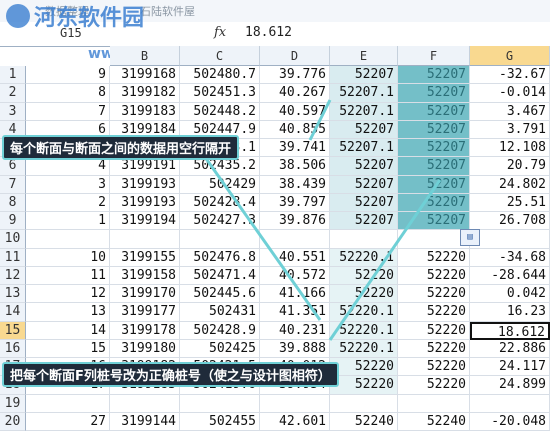  I want to click on cell: 3199180, so click(145, 348).